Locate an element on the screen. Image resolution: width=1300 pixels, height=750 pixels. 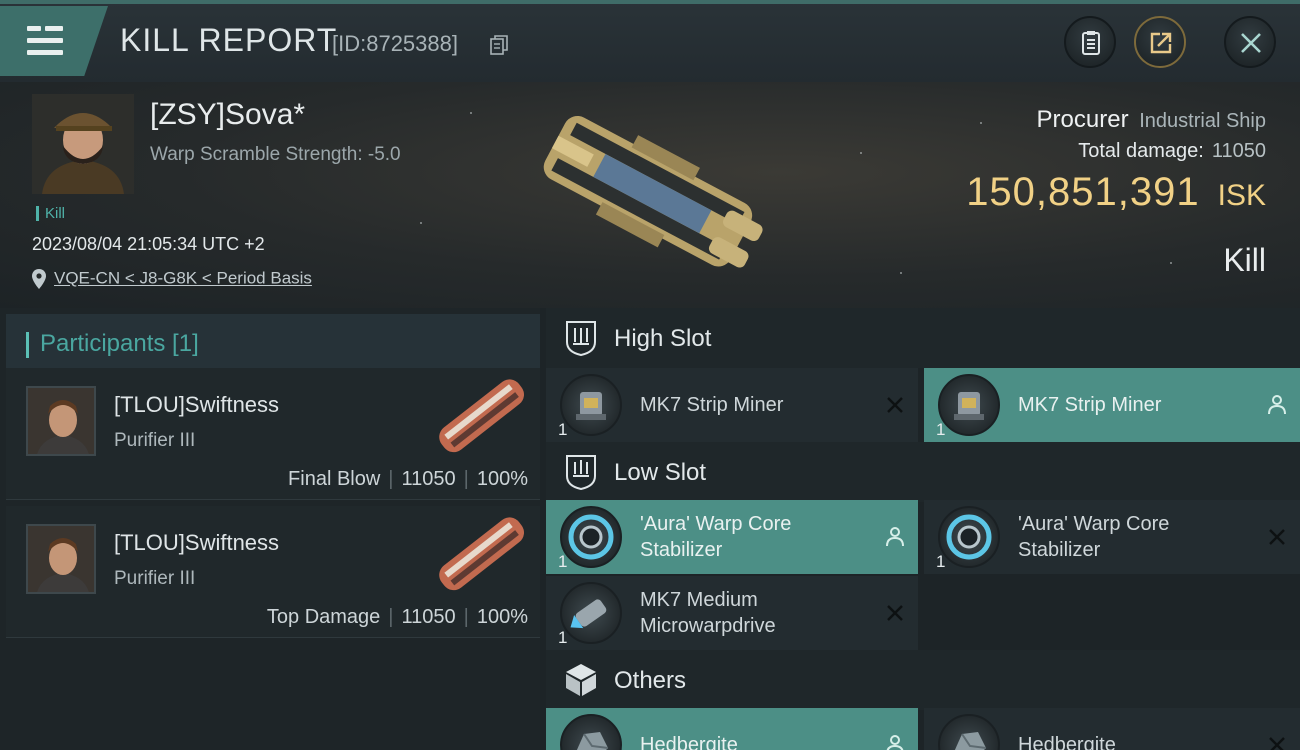
kill-location: VQE-CN < J8-G8K < Period Basis is located at coordinates (172, 278).